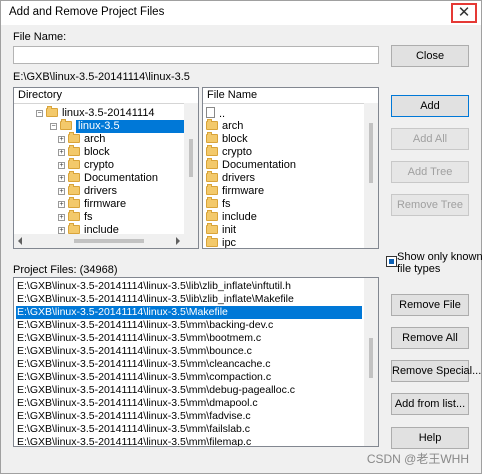 The height and width of the screenshot is (474, 482). I want to click on file-icon, so click(210, 112).